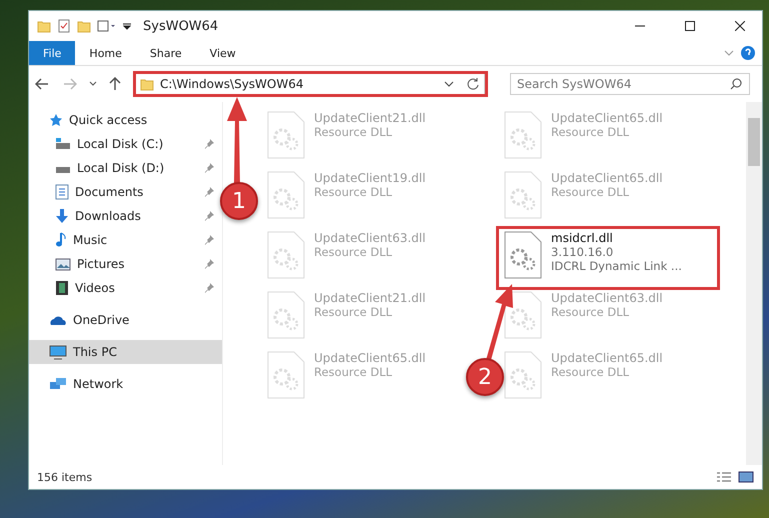 The image size is (769, 518). What do you see at coordinates (690, 26) in the screenshot?
I see `maximize-icon` at bounding box center [690, 26].